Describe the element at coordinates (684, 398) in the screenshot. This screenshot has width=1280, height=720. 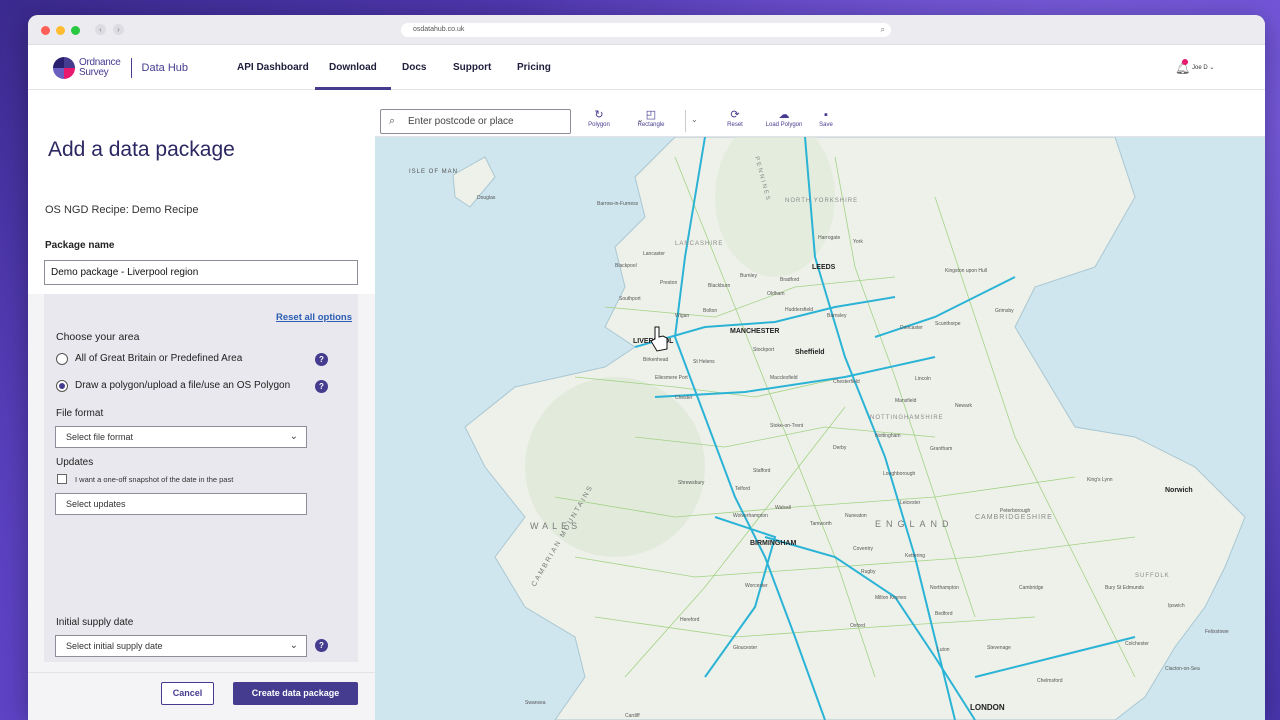
I see `place-label: Chester` at that location.